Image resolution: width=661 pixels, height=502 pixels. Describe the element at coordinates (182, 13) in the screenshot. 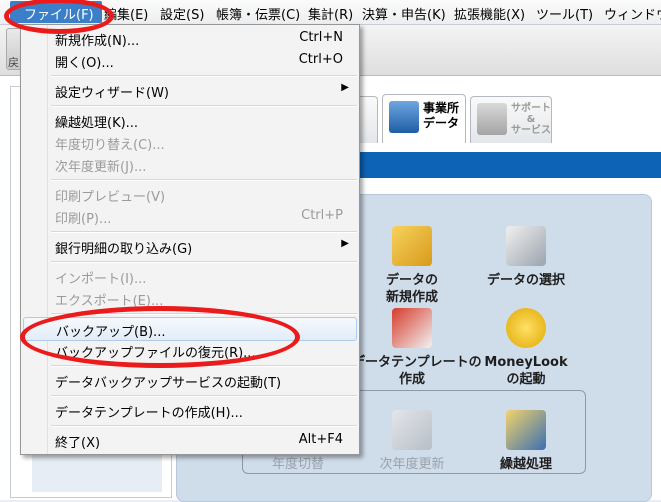

I see `menu-settings: 設定(S)` at that location.